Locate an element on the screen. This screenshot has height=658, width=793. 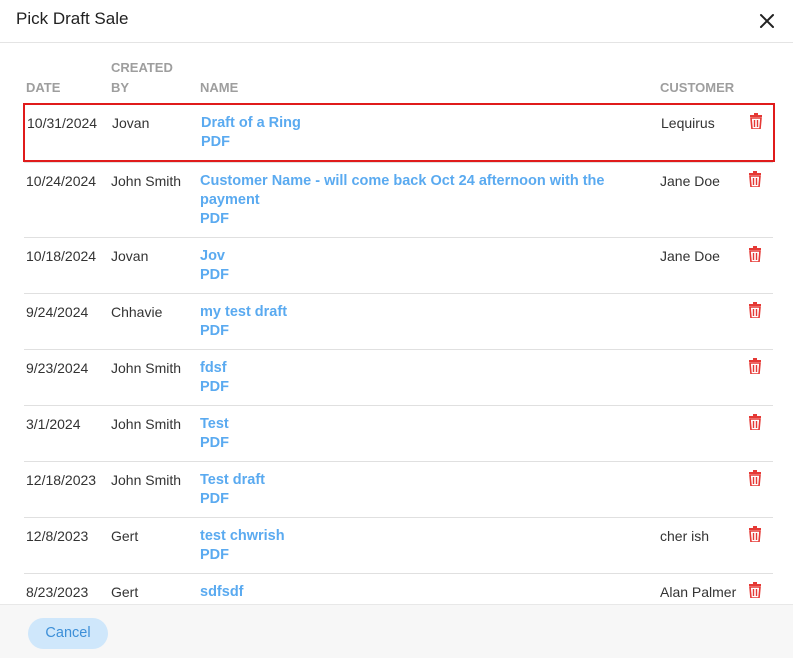
column-header-created-by: CREATED BY is located at coordinates (142, 77).